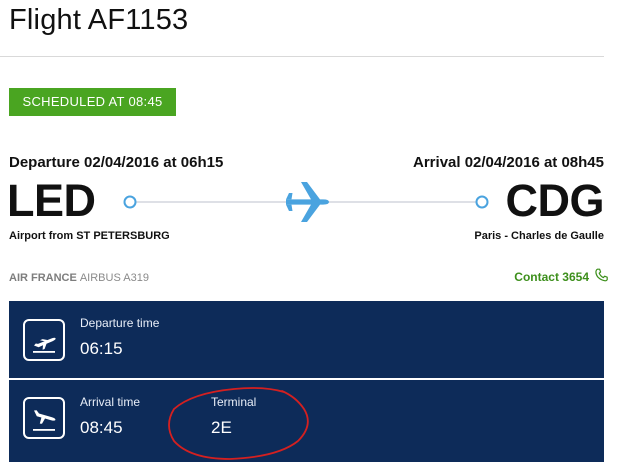  What do you see at coordinates (539, 236) in the screenshot?
I see `arrival-airport-name: Paris - Charles de Gaulle` at bounding box center [539, 236].